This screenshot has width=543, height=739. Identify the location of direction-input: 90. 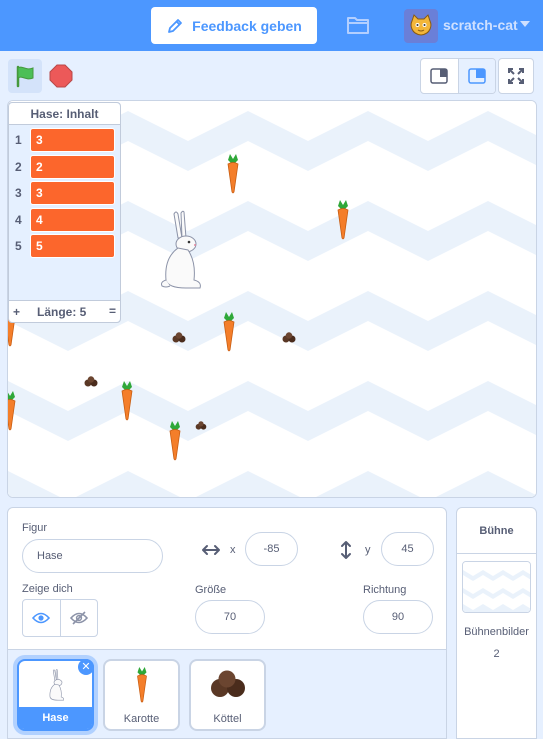
(398, 617).